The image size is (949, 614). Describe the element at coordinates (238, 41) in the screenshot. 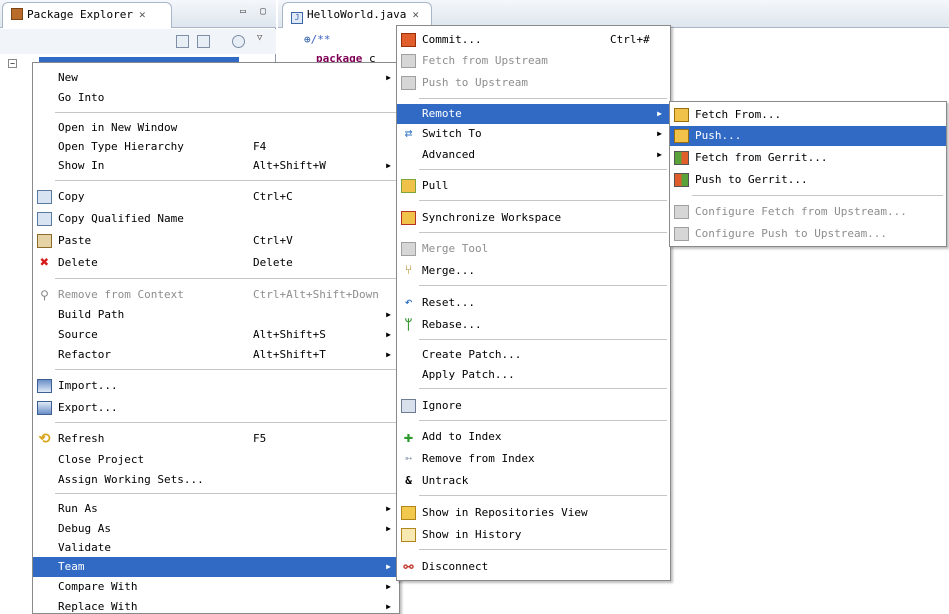

I see `focus-task-icon` at that location.